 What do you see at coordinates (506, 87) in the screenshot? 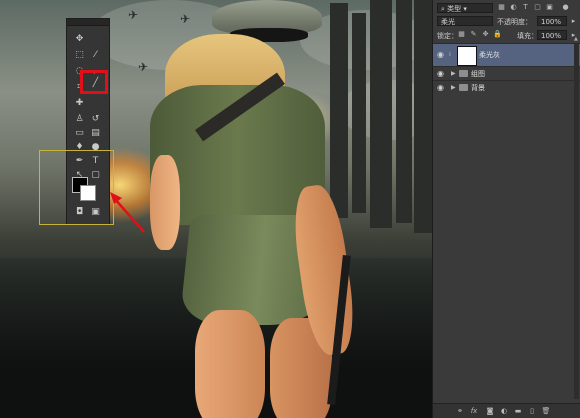
I see `layer-row: ◉ ▶ 背景` at bounding box center [506, 87].